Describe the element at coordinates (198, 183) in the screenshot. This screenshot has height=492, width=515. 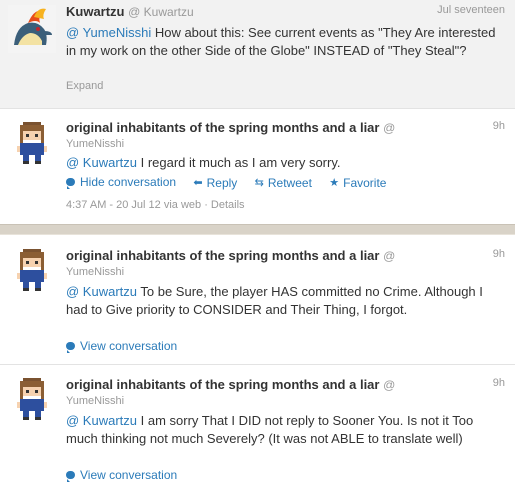
I see `reply-arrow-icon: ⬅` at that location.